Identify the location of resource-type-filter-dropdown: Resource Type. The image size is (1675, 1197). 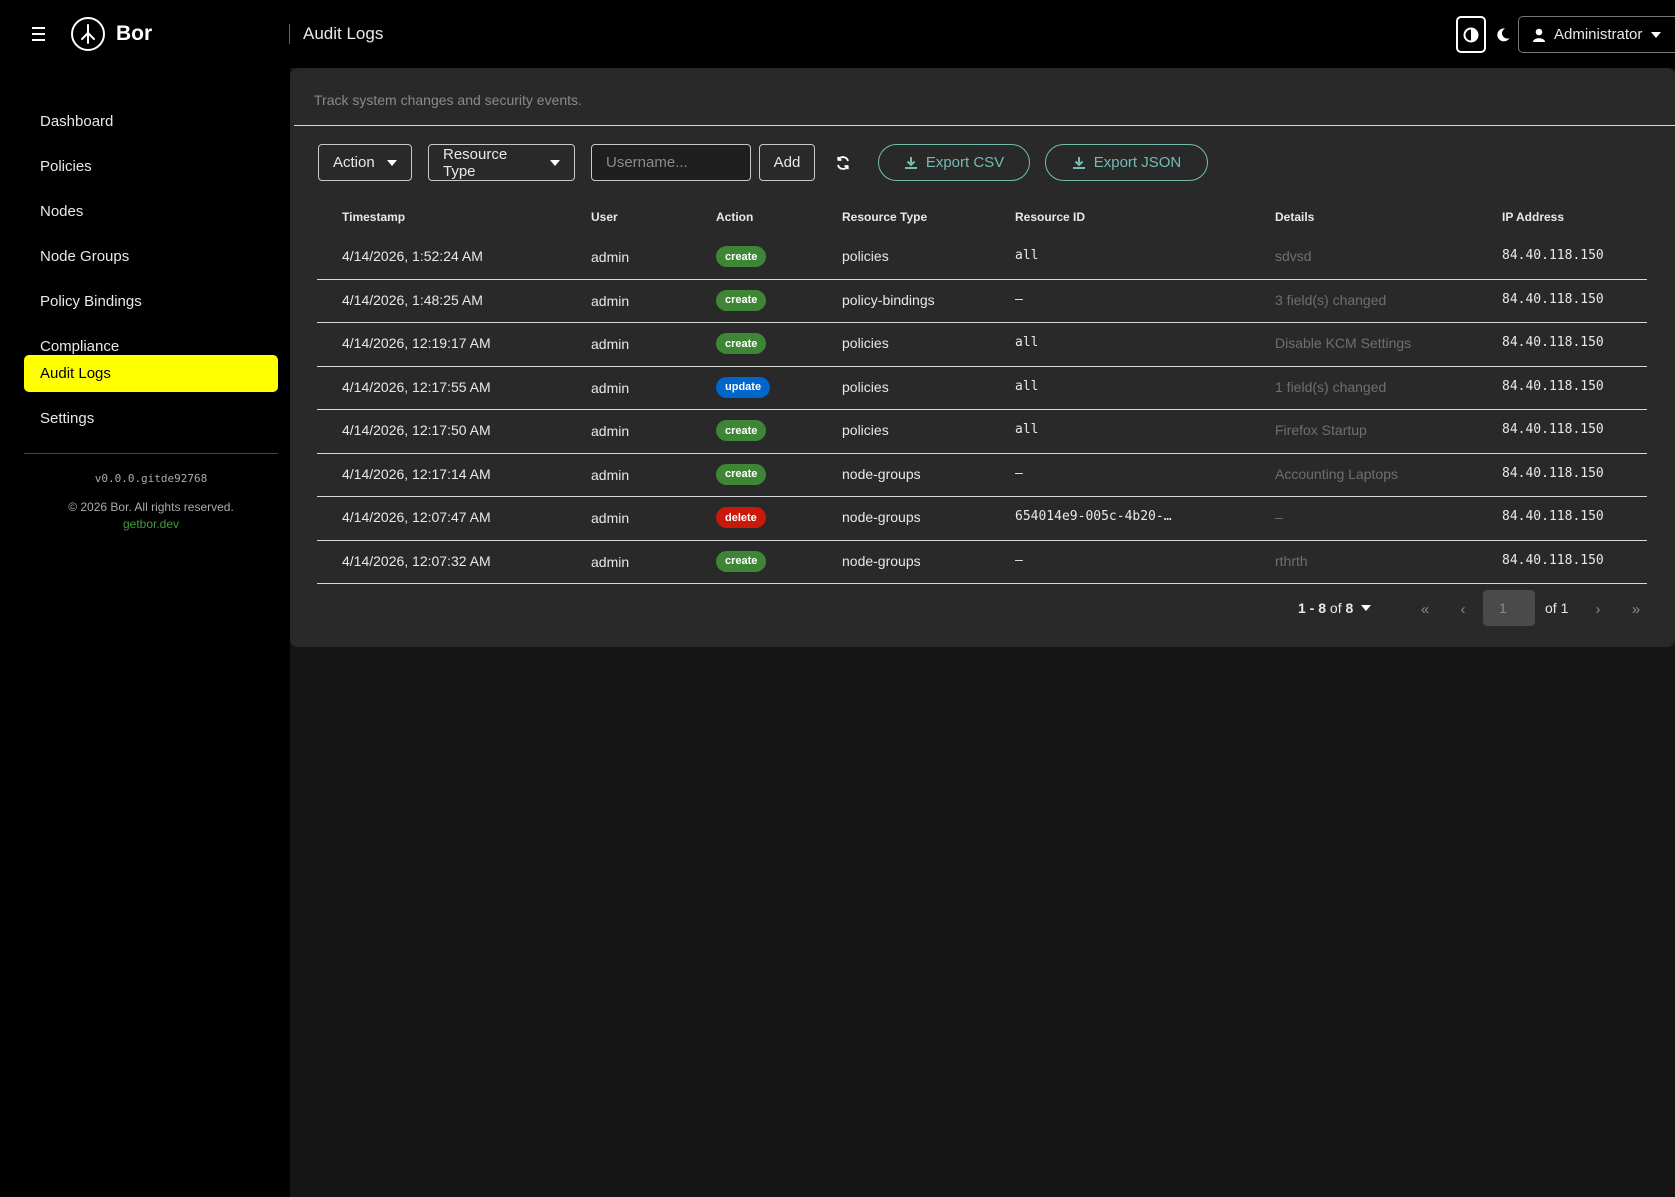
(501, 162).